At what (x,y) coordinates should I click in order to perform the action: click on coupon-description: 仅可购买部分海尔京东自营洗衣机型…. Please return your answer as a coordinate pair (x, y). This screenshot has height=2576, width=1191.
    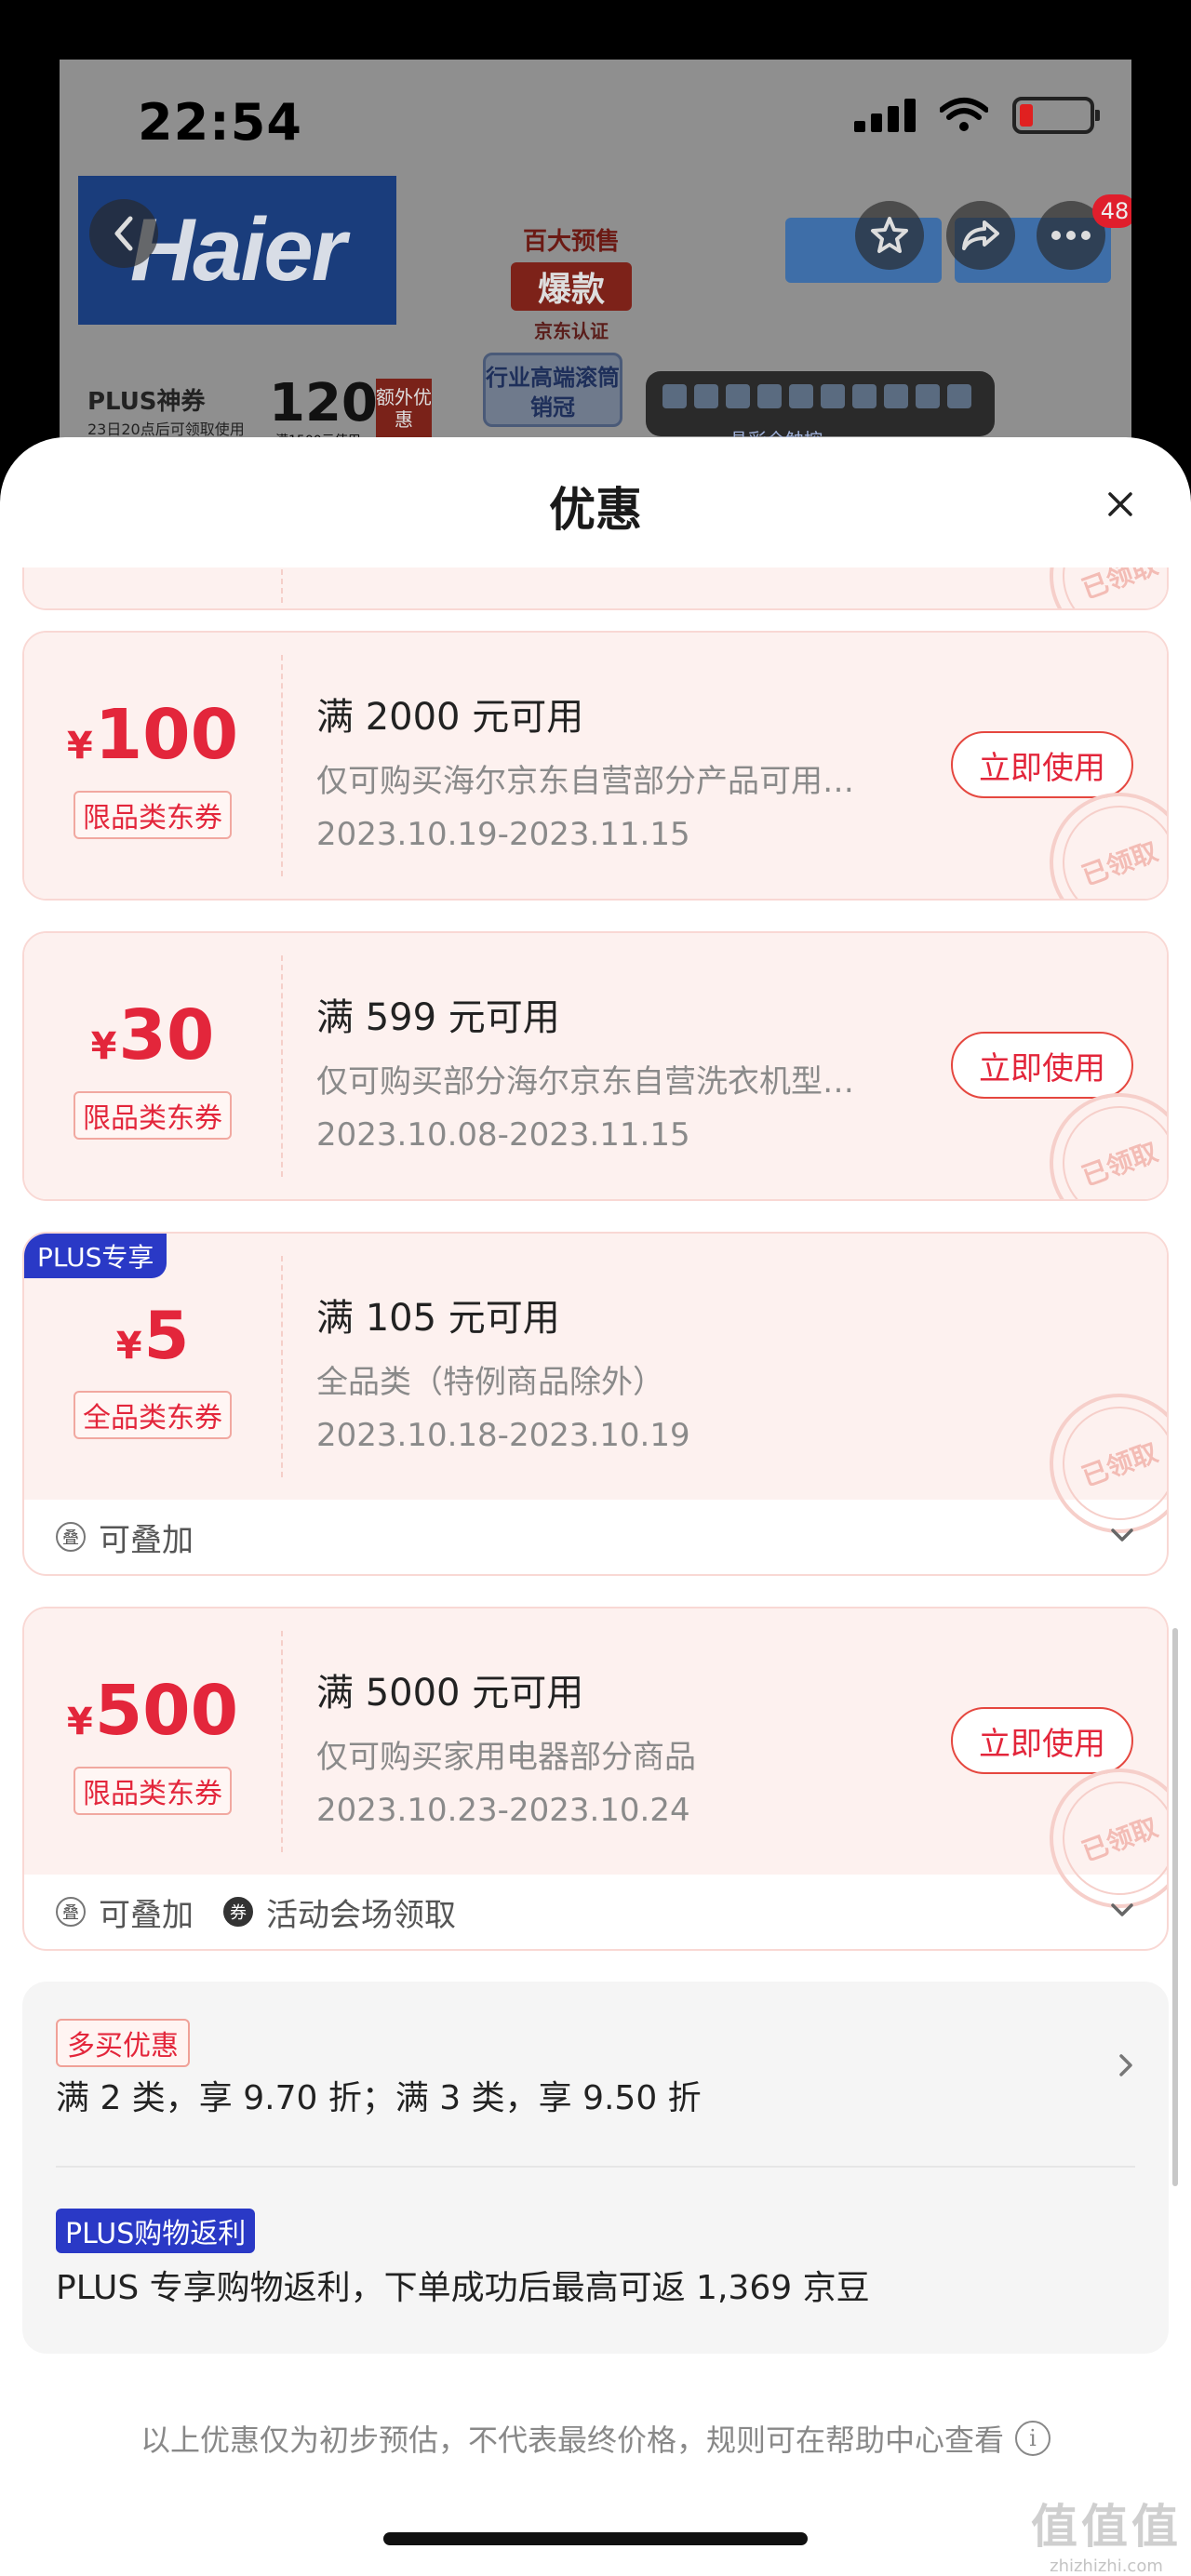
    Looking at the image, I should click on (585, 1082).